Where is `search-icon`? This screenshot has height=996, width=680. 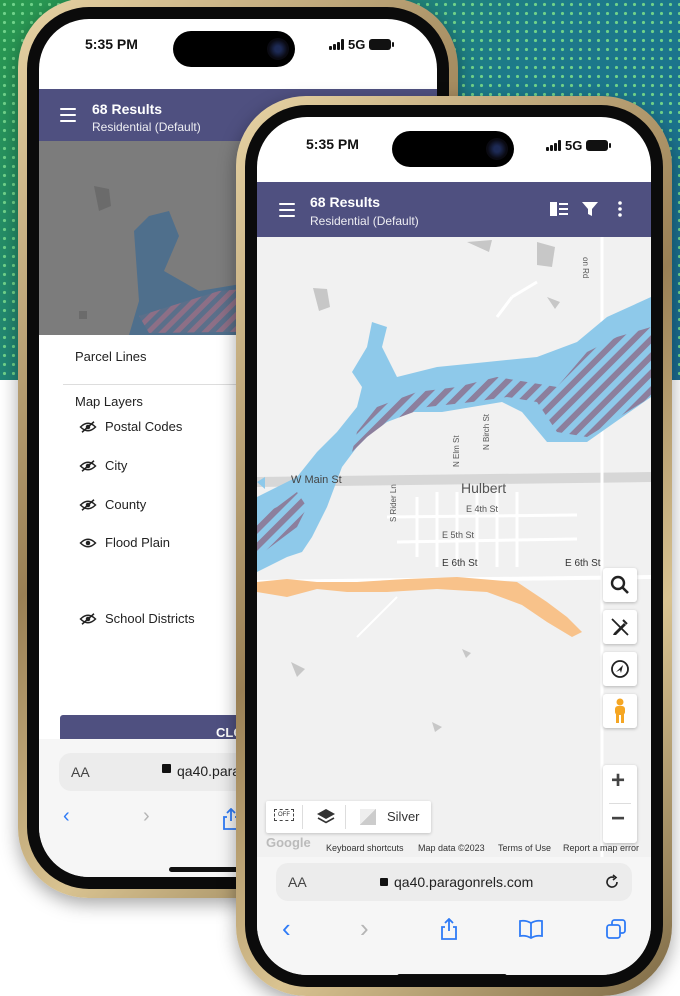 search-icon is located at coordinates (619, 584).